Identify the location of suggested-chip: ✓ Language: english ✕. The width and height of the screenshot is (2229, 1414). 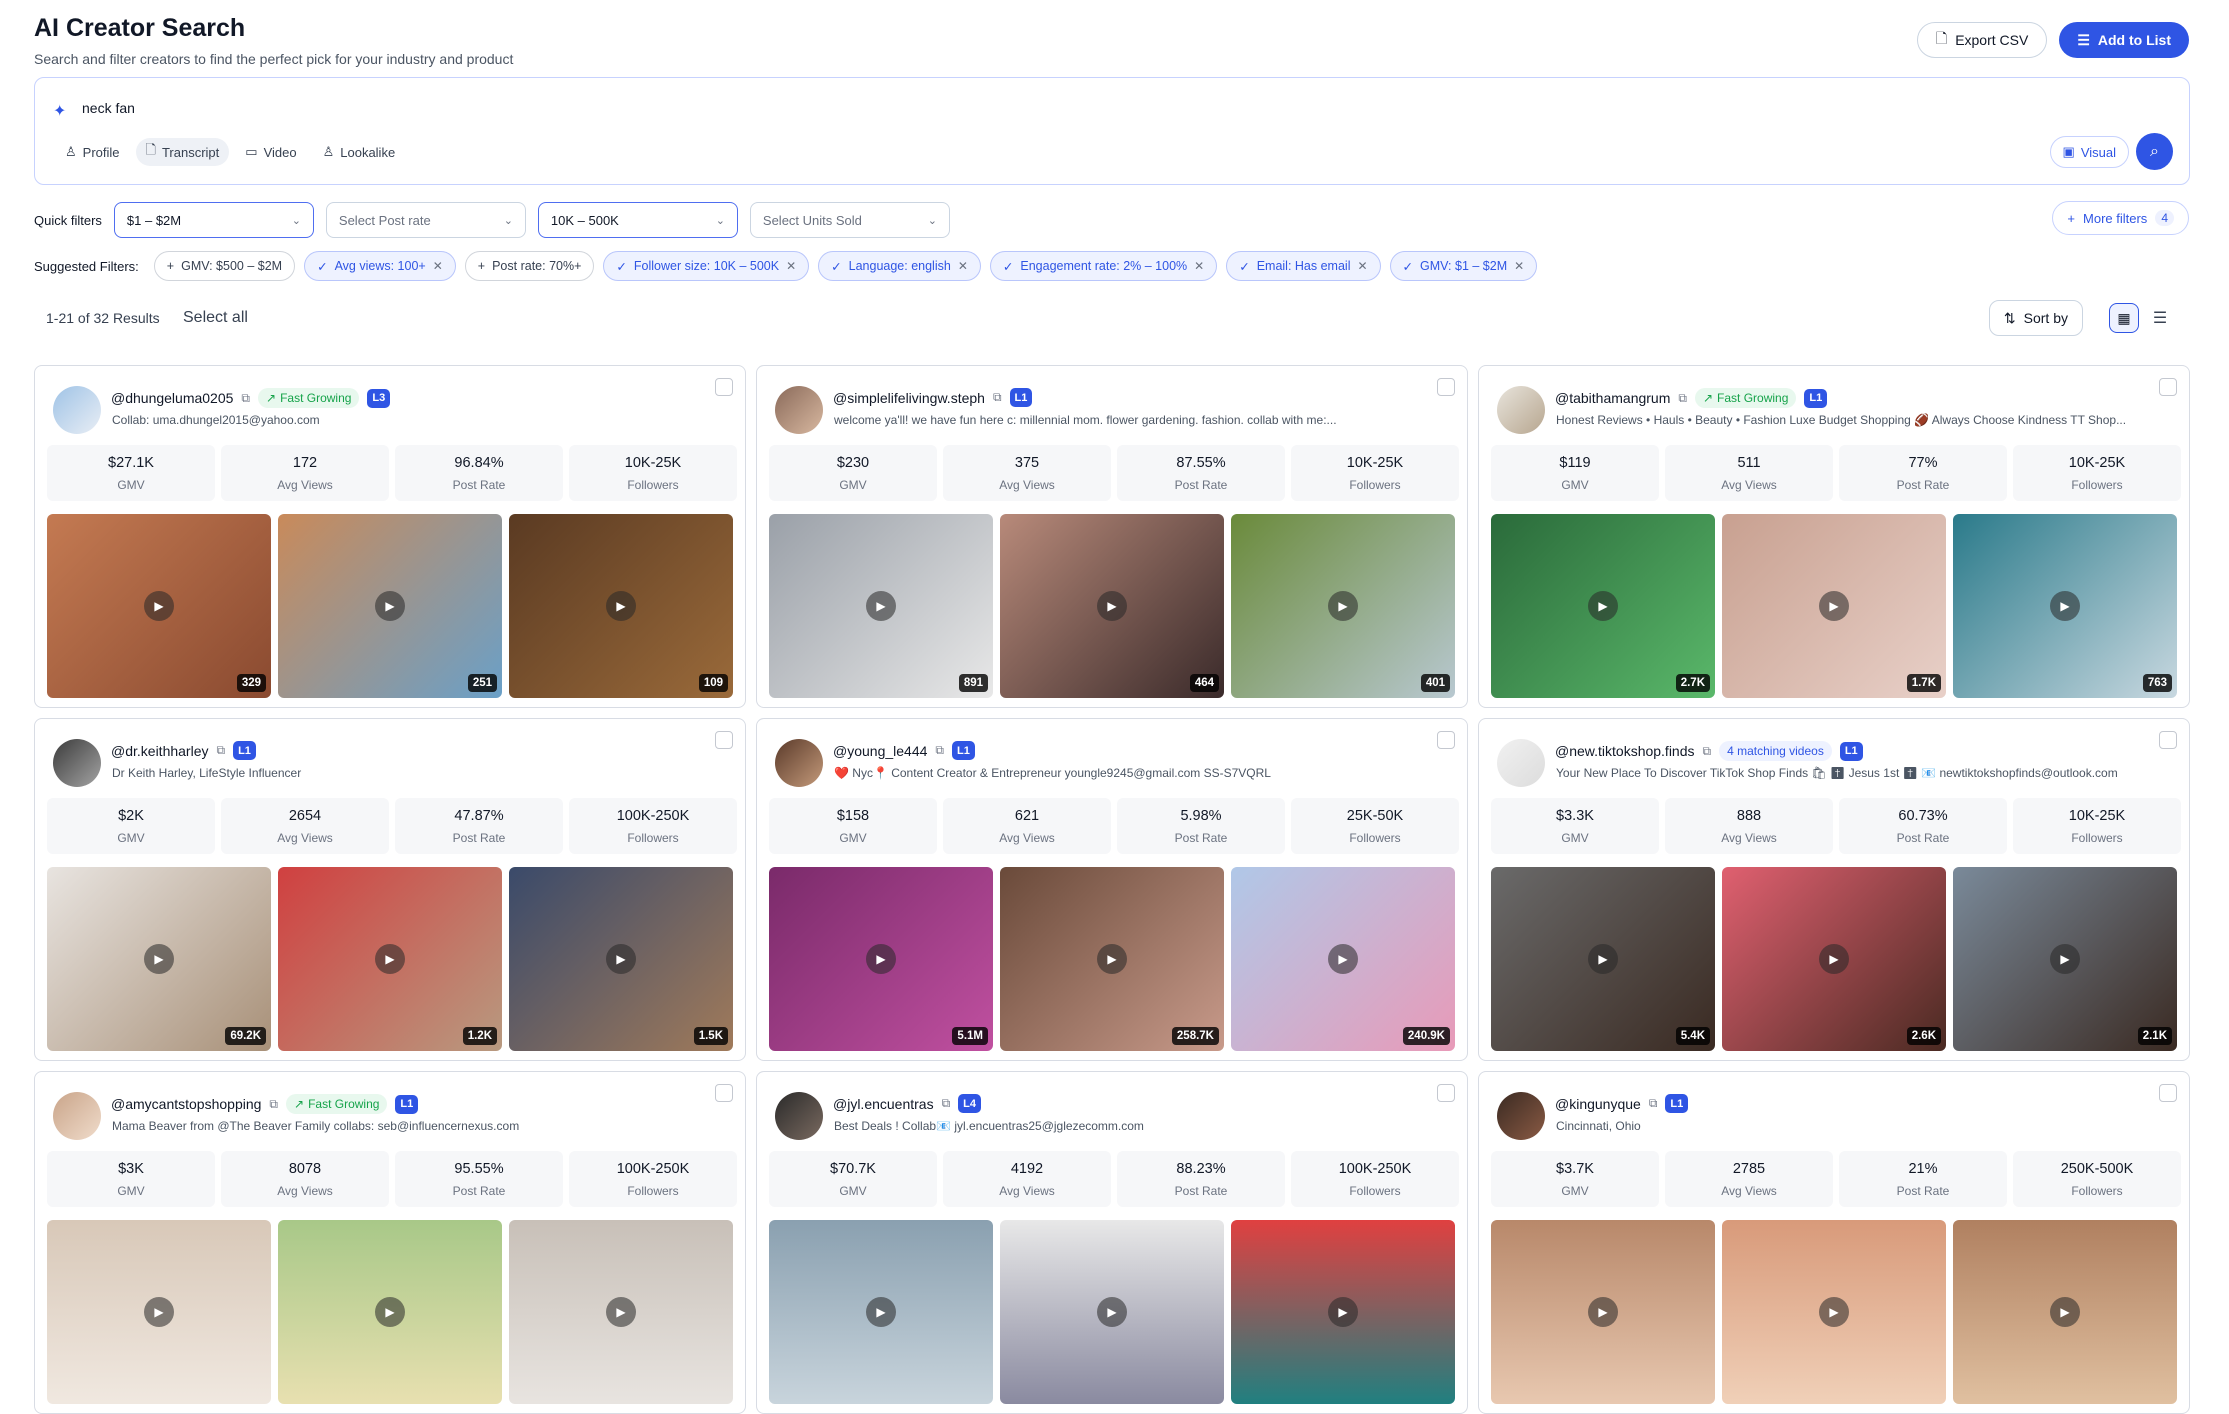
(899, 266).